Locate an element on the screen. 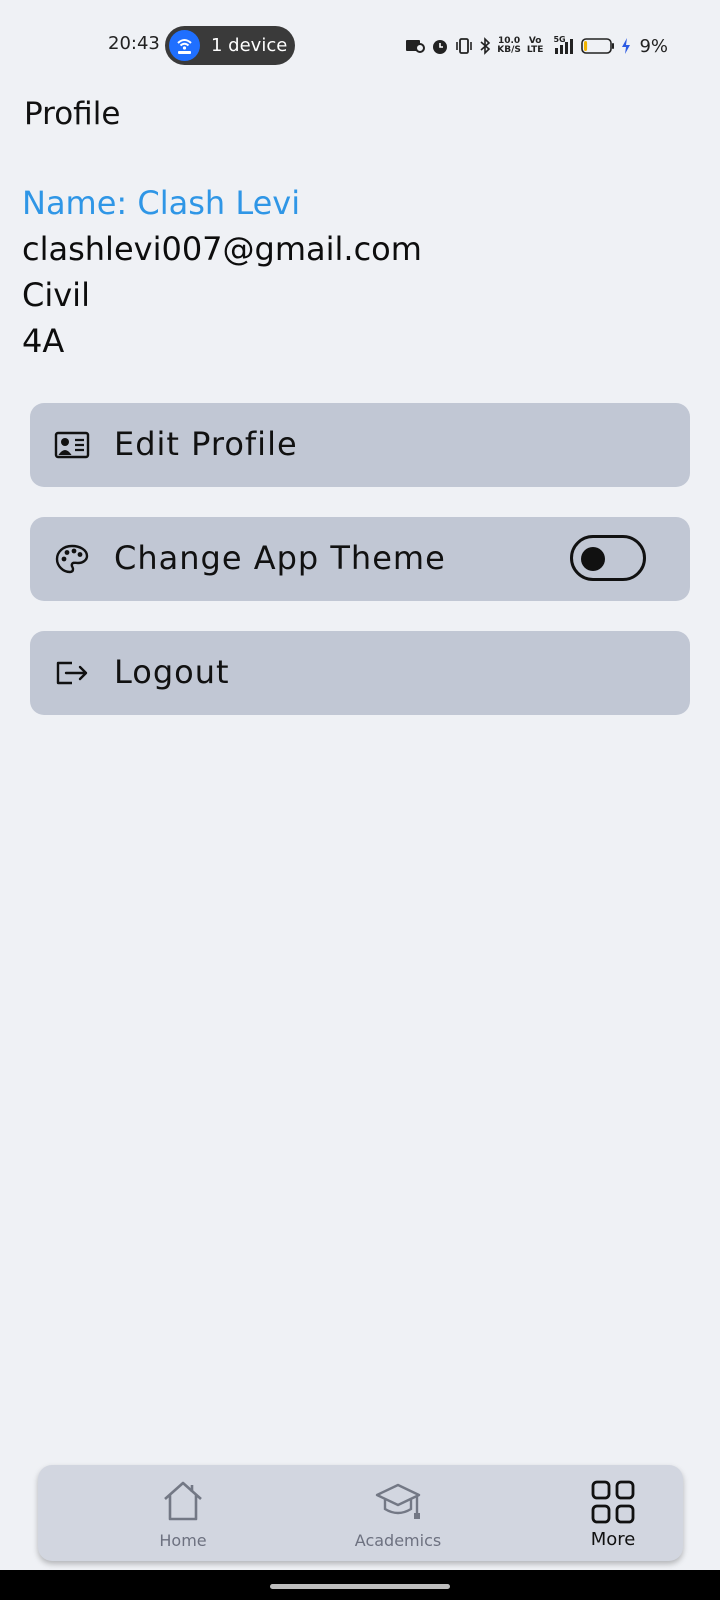 The height and width of the screenshot is (1600, 720). page-title: Profile is located at coordinates (72, 114).